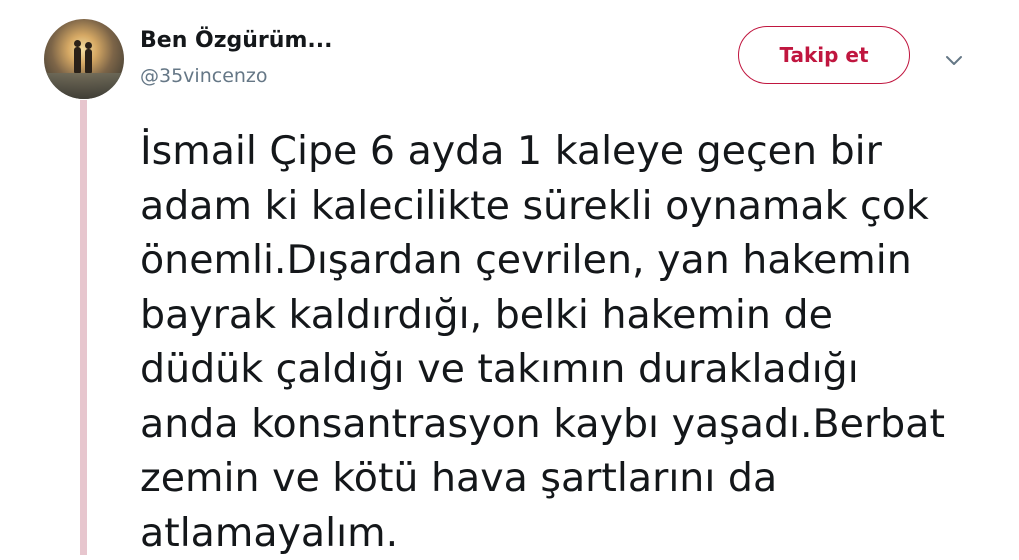  I want to click on tweet-text-line: atlamayalım., so click(570, 533).